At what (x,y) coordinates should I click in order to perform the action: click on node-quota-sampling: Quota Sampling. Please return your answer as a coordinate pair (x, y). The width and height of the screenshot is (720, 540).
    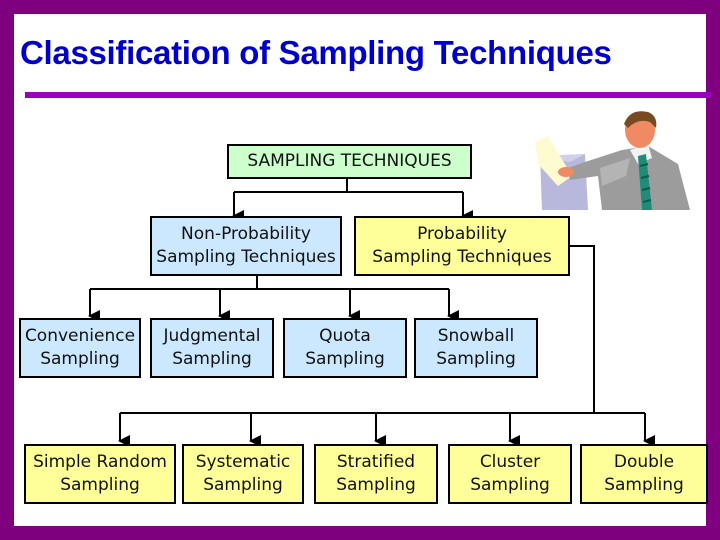
    Looking at the image, I should click on (345, 348).